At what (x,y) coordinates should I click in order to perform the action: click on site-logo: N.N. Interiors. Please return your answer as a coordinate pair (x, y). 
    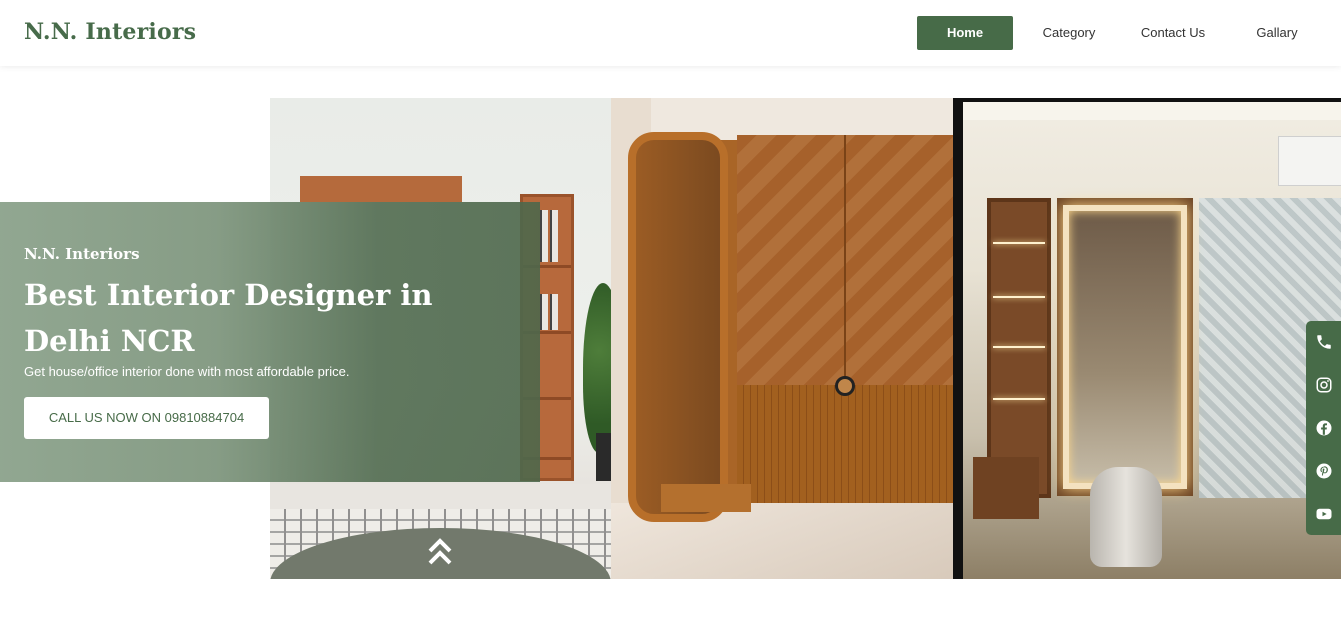
    Looking at the image, I should click on (110, 32).